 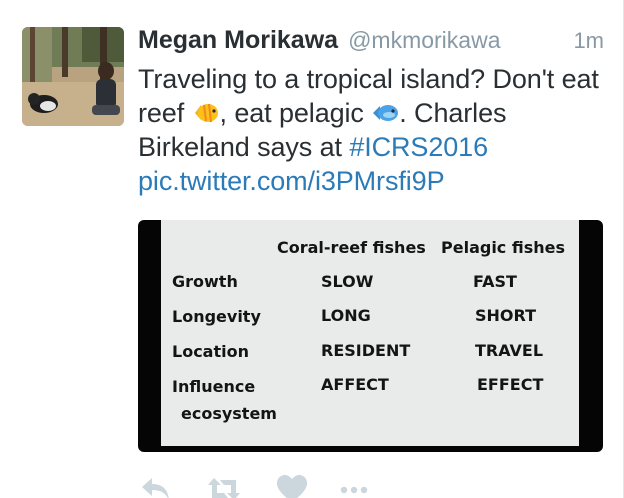 What do you see at coordinates (347, 281) in the screenshot?
I see `slide-cell-reef: SLOW` at bounding box center [347, 281].